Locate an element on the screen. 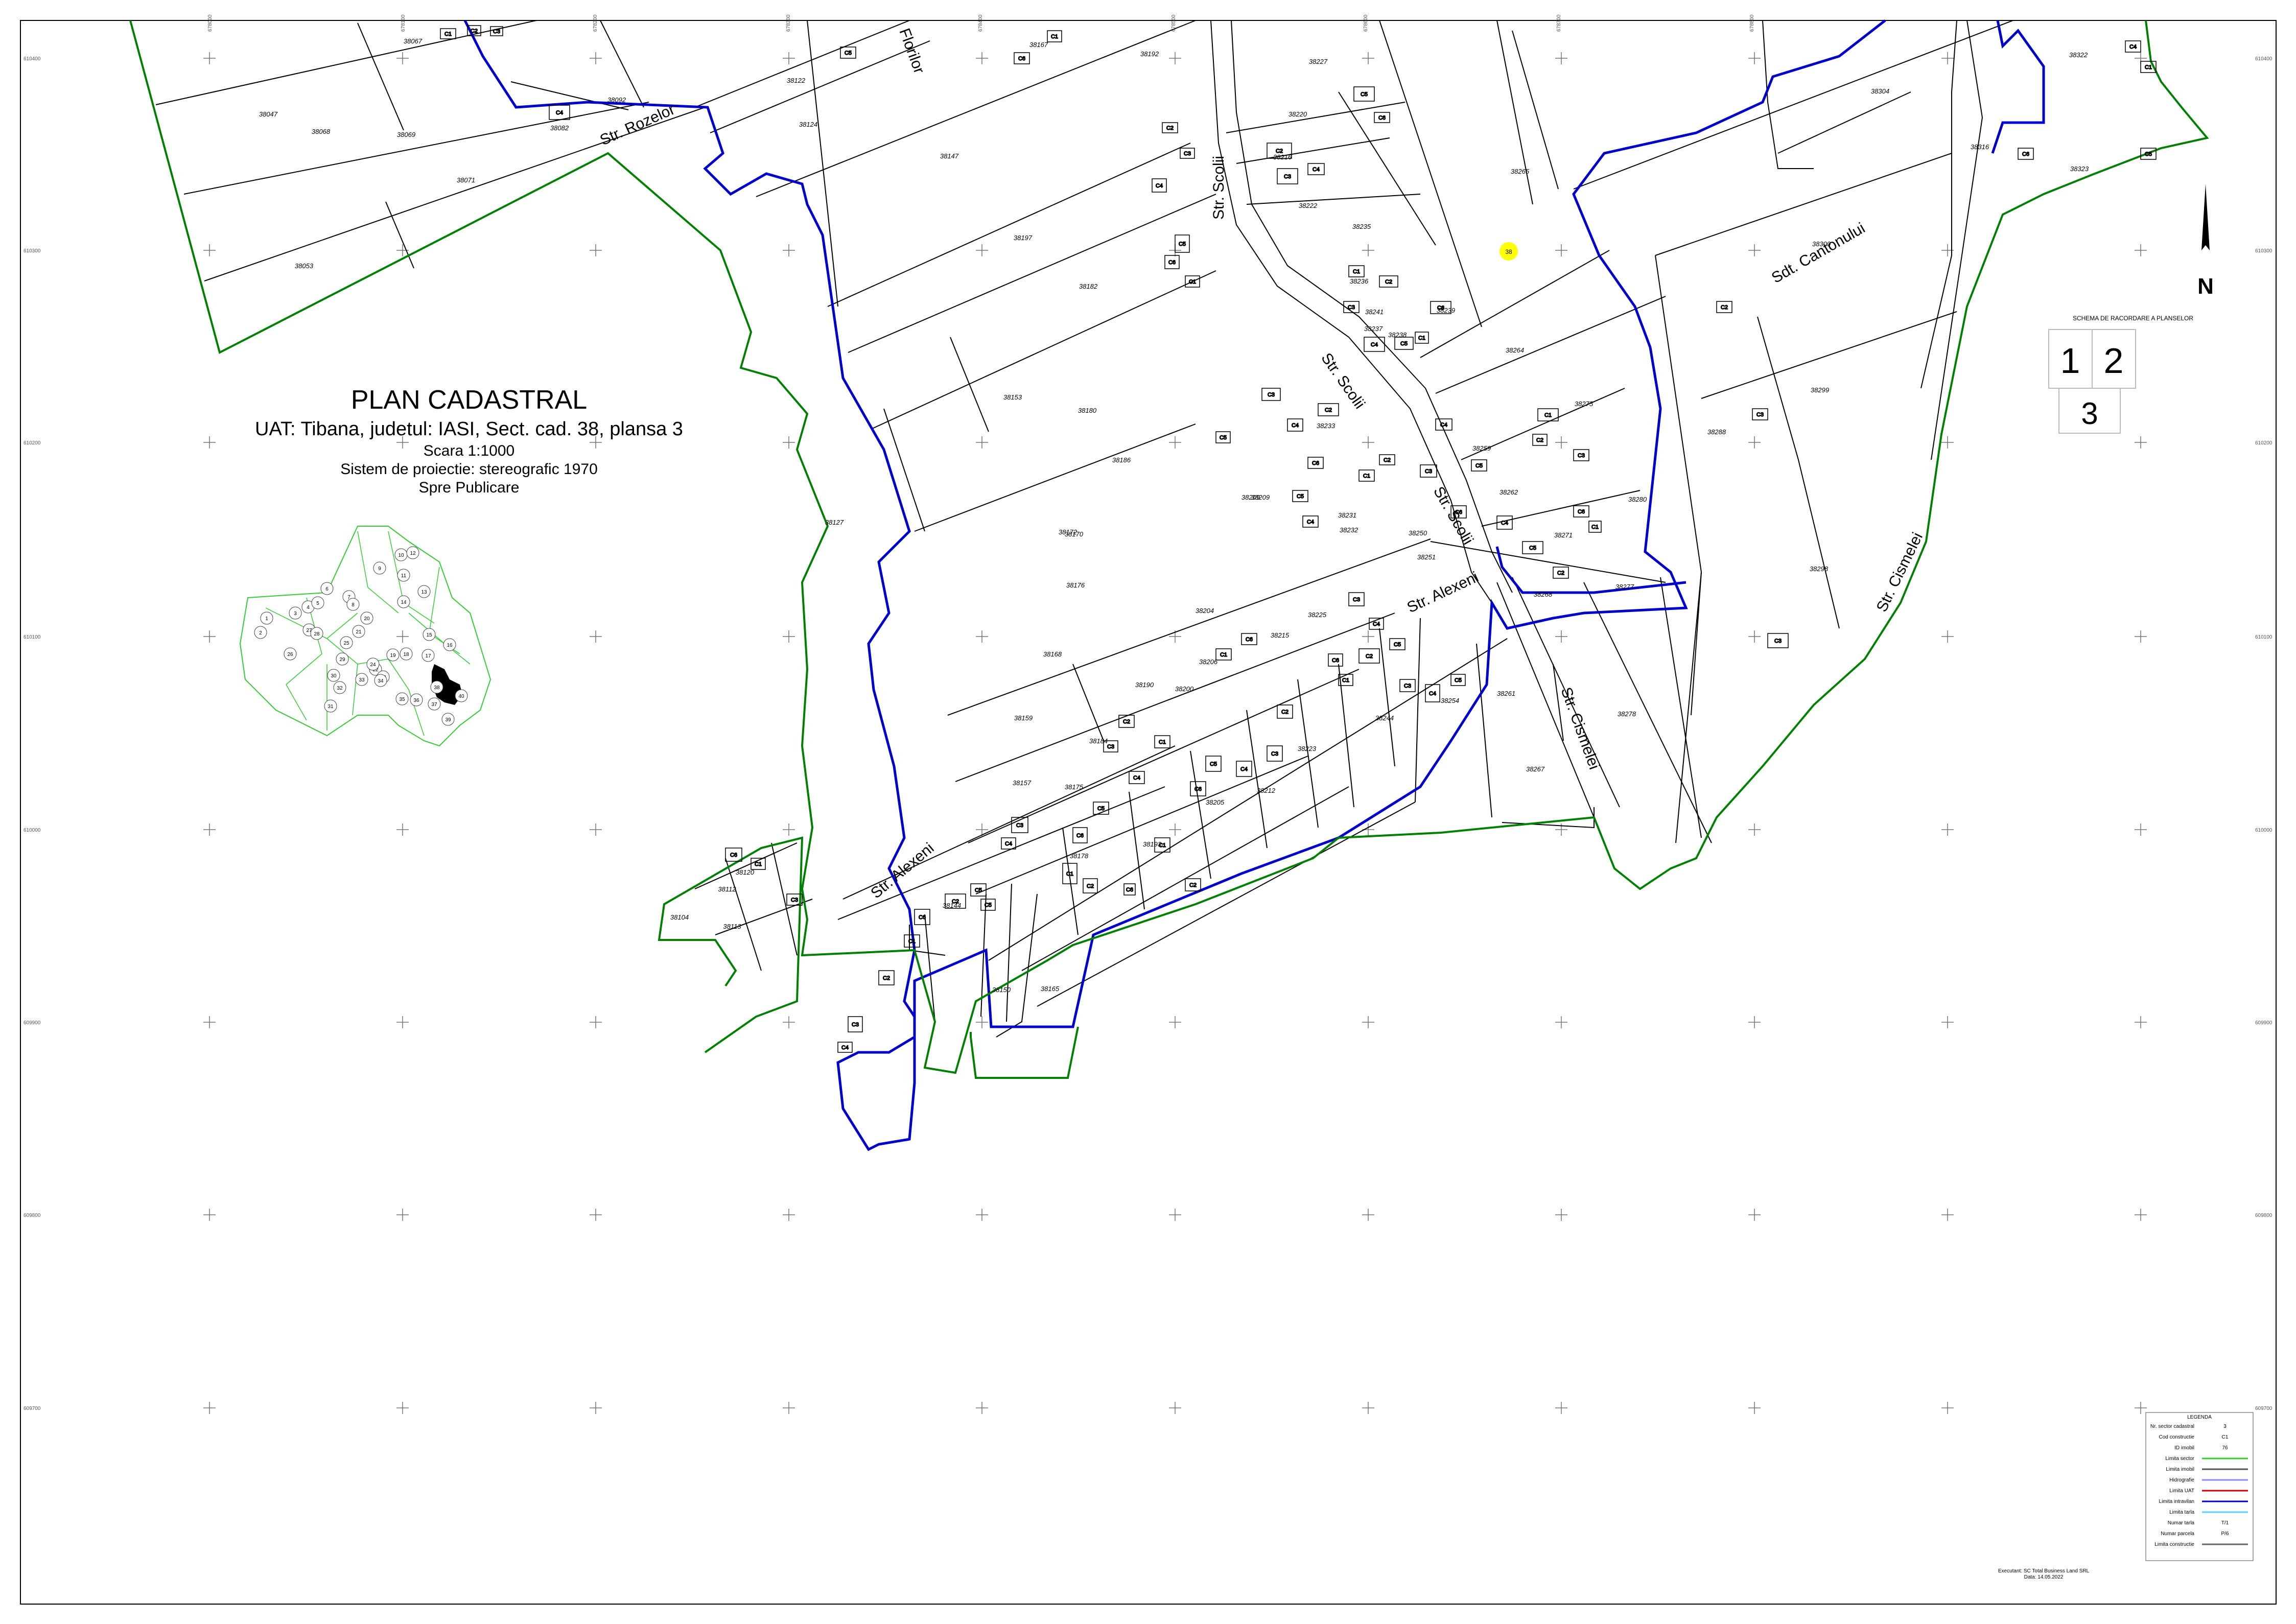 This screenshot has width=2296, height=1624. overview-sector-number: 15 is located at coordinates (429, 635).